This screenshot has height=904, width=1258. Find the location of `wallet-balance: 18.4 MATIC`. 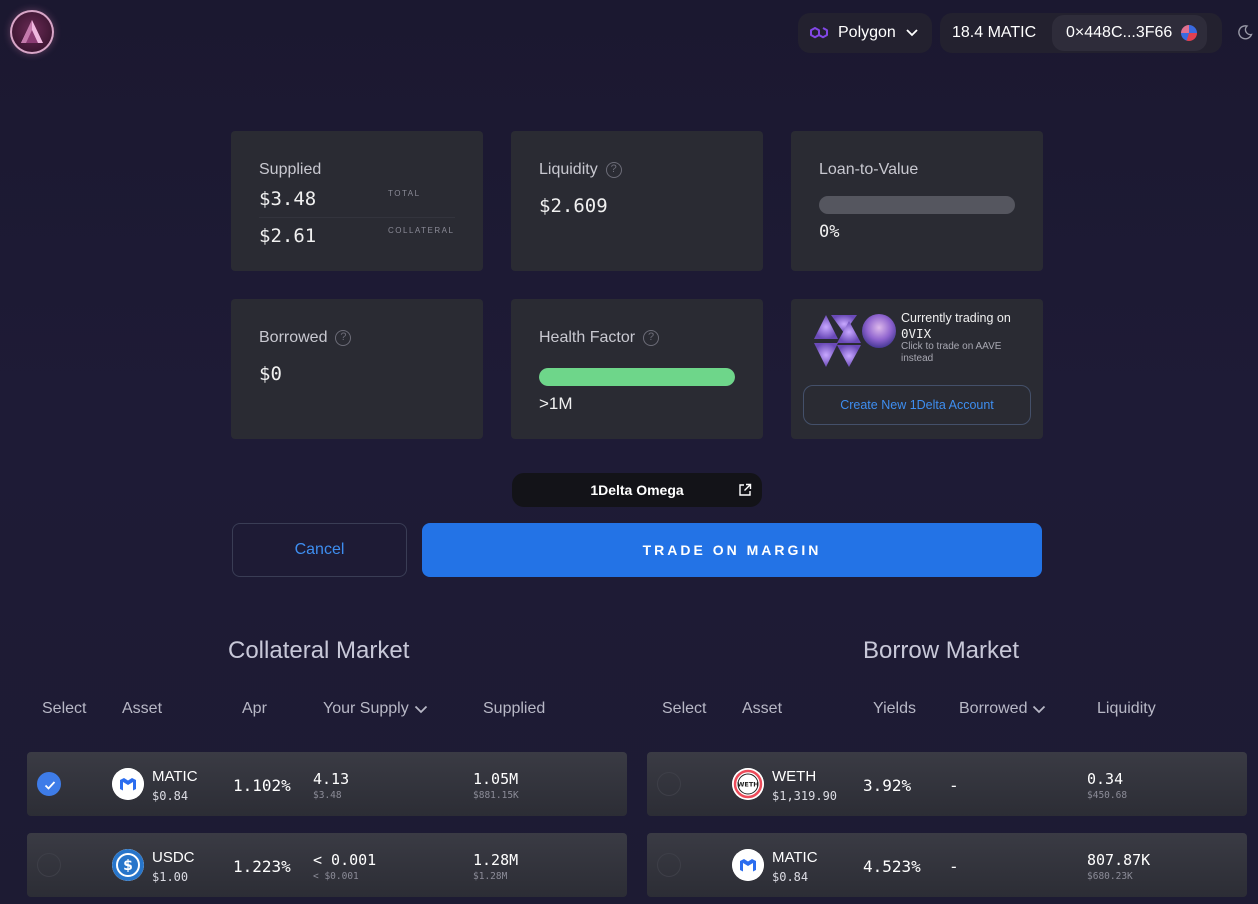

wallet-balance: 18.4 MATIC is located at coordinates (994, 32).